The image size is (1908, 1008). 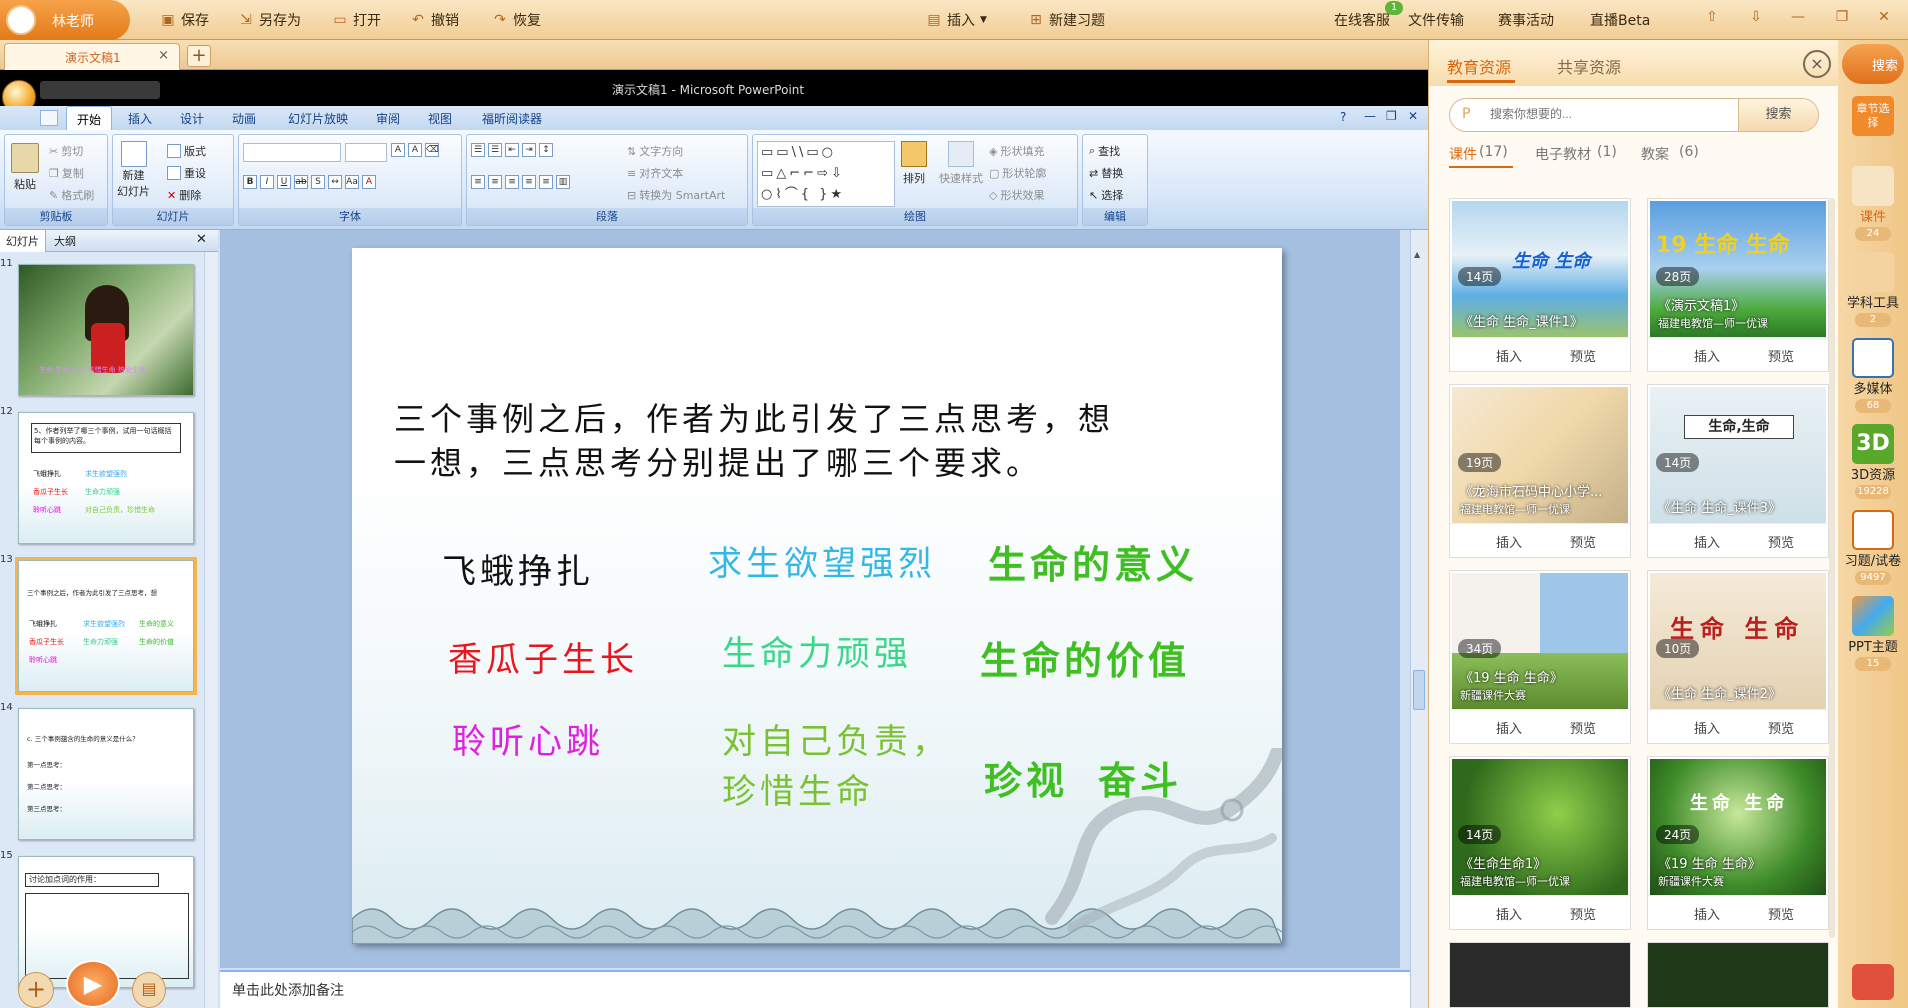 What do you see at coordinates (66, 151) in the screenshot?
I see `cut-button: ✂ 剪切` at bounding box center [66, 151].